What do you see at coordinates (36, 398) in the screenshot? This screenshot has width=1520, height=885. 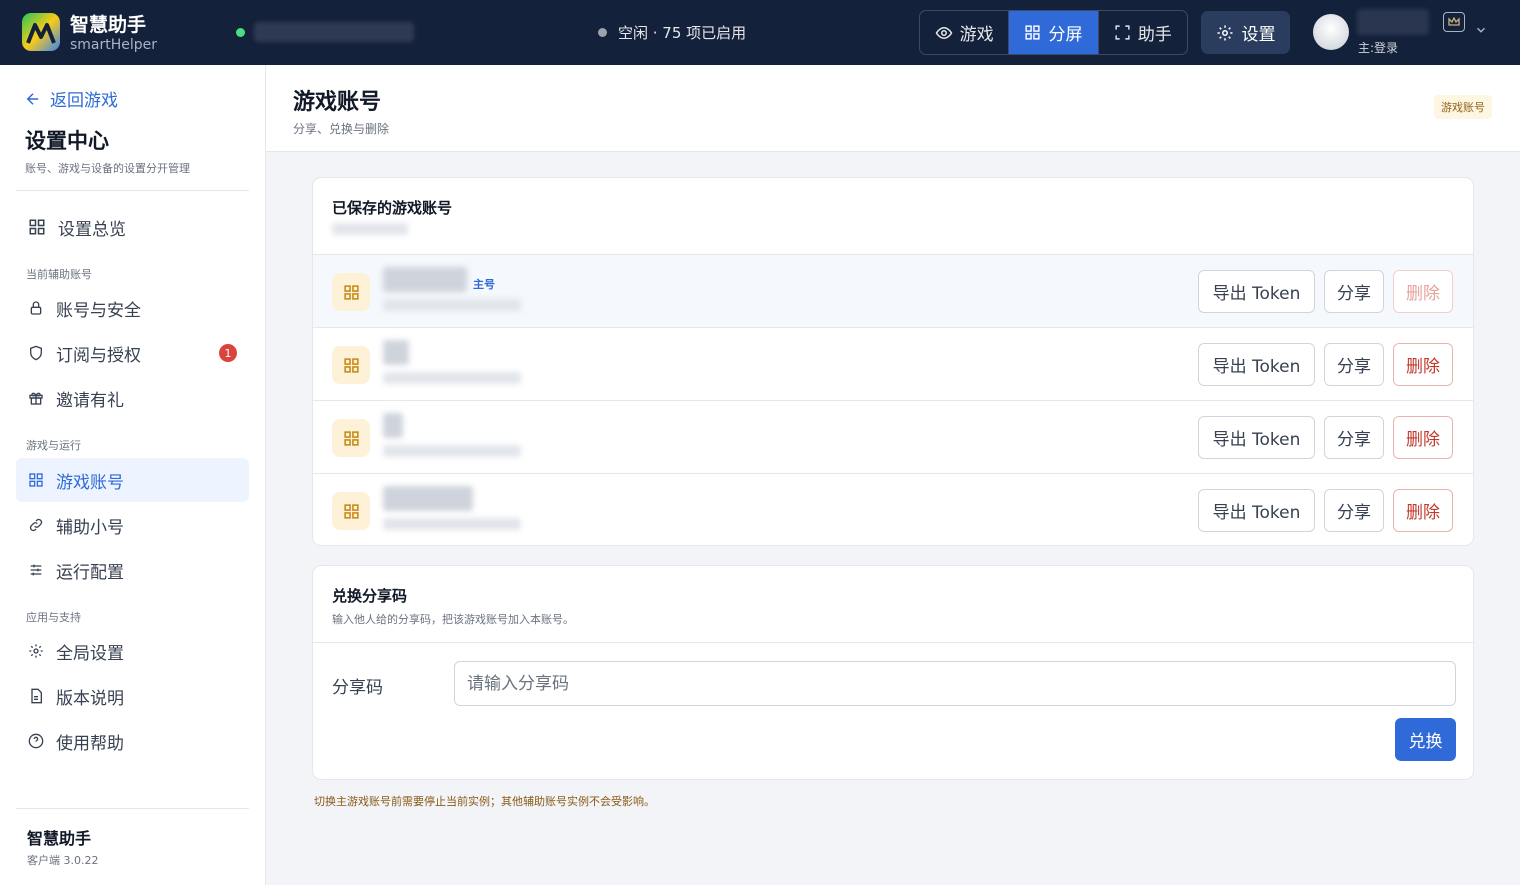 I see `gift-icon` at bounding box center [36, 398].